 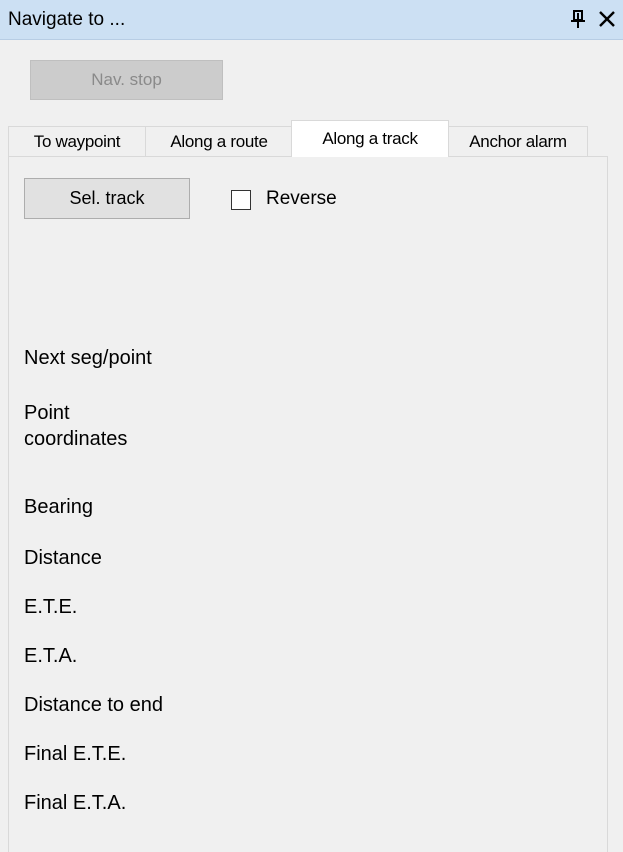 I want to click on final-ete-label: Final E.T.E., so click(x=75, y=754).